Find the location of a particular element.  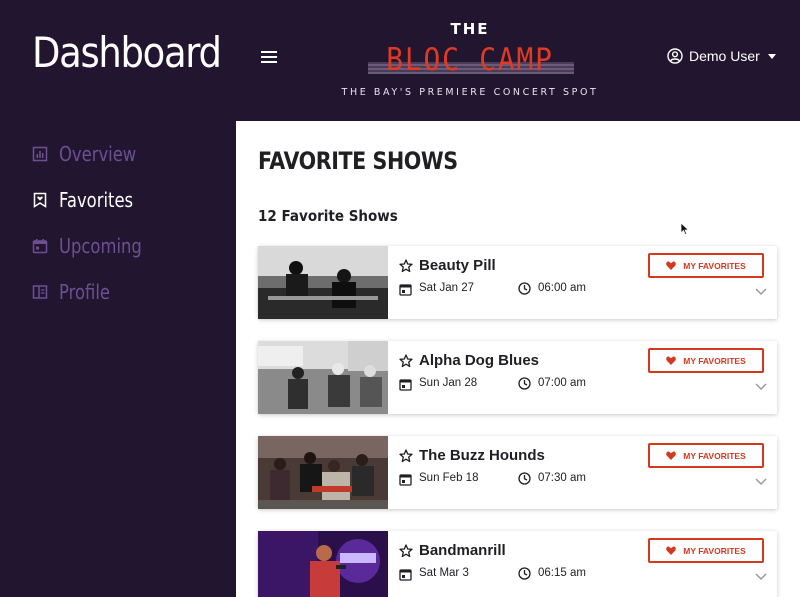

page-title: FAVORITE SHOWS is located at coordinates (358, 161).